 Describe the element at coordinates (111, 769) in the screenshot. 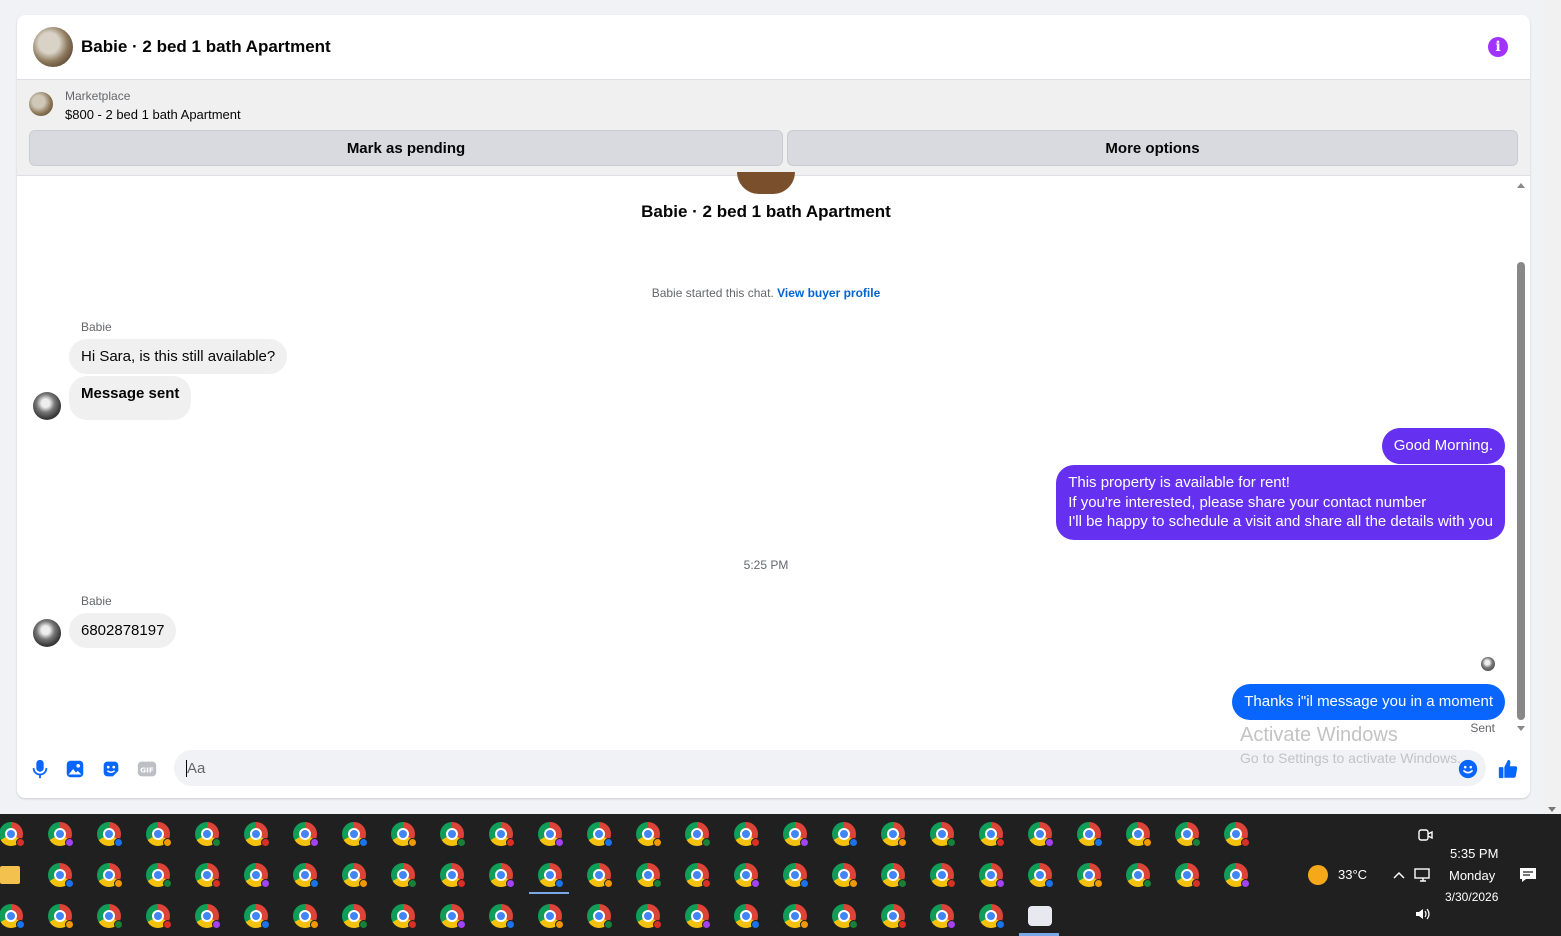

I see `sticker-icon` at that location.